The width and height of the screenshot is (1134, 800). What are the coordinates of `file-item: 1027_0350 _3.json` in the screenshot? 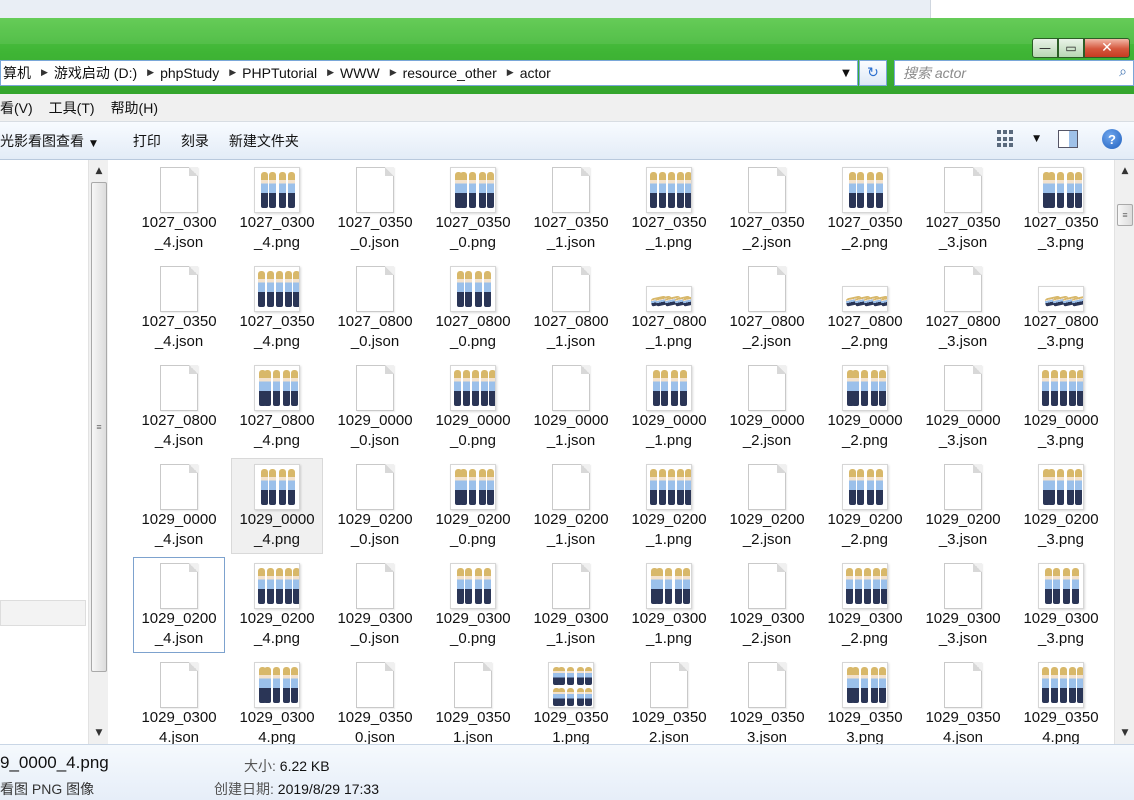 It's located at (963, 209).